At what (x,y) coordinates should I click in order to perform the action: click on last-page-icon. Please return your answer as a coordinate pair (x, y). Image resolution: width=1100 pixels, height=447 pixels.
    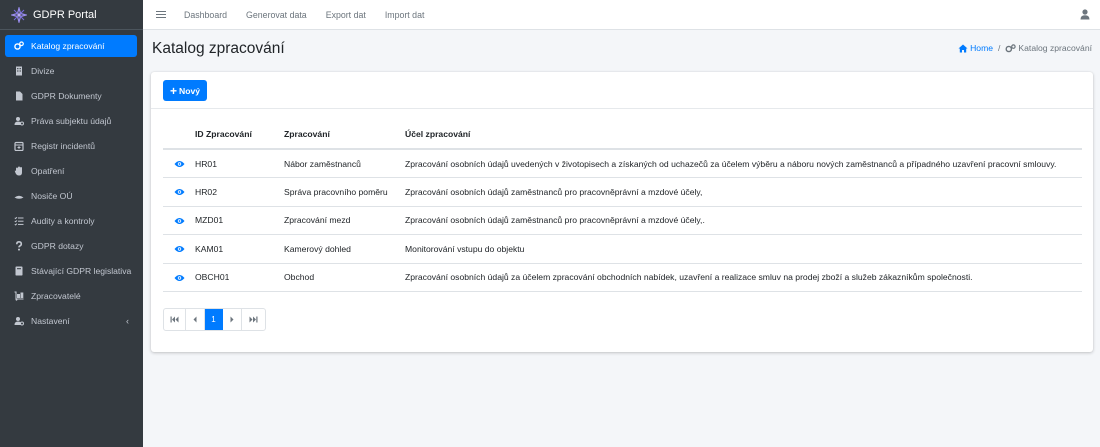
    Looking at the image, I should click on (253, 319).